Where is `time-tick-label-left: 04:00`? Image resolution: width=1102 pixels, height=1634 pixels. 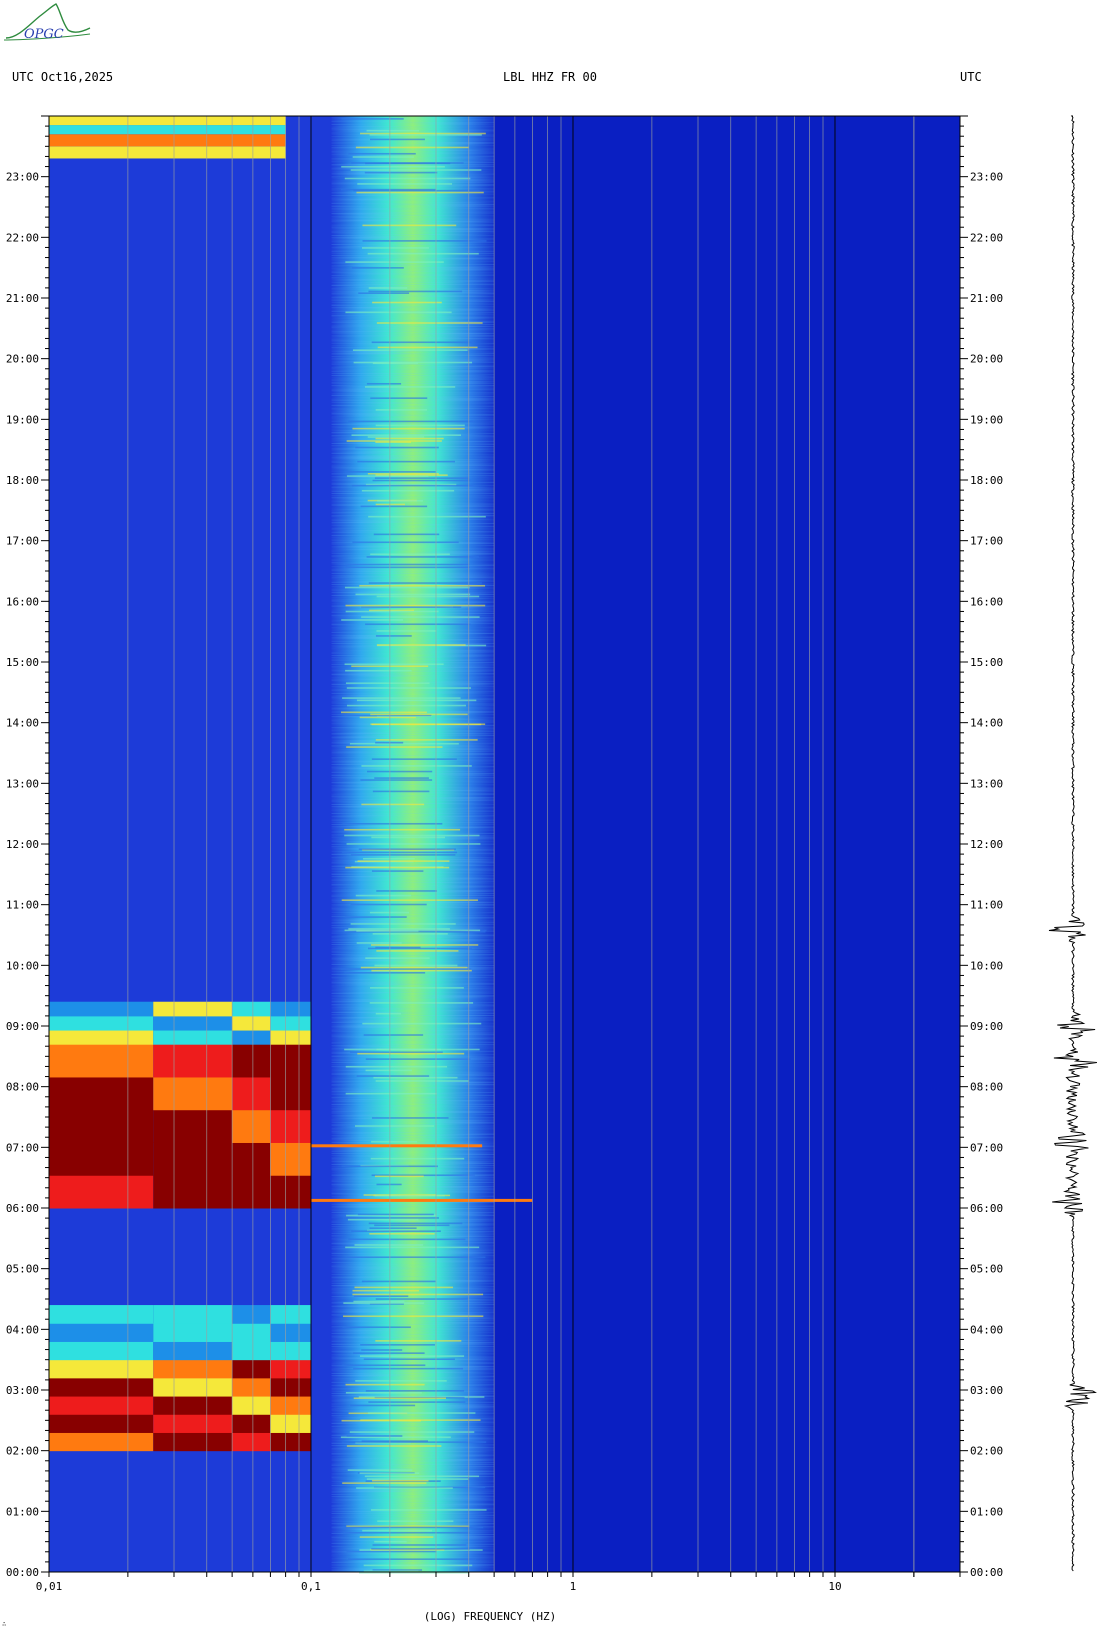
time-tick-label-left: 04:00 is located at coordinates (22, 1329).